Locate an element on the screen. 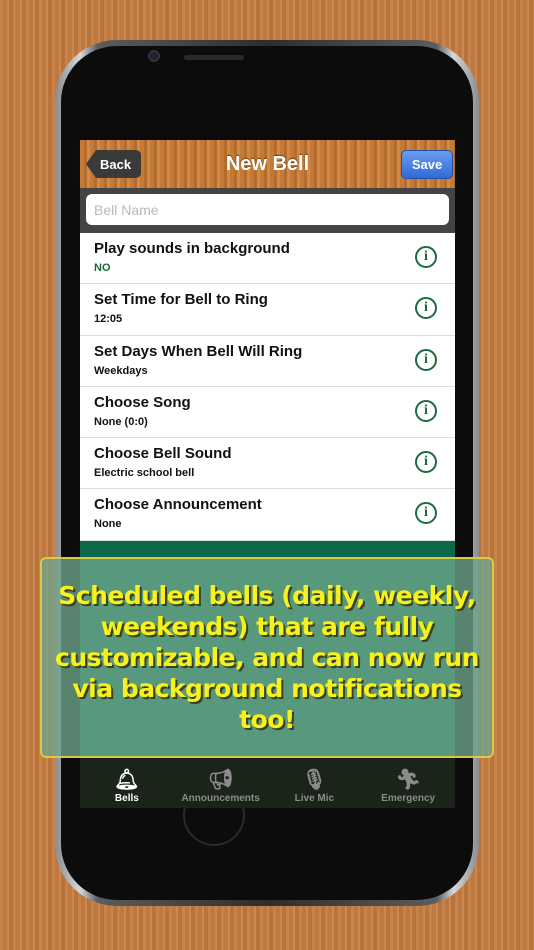 Image resolution: width=534 pixels, height=950 pixels. tab-emergency: 🏃︎ Emergency is located at coordinates (408, 783).